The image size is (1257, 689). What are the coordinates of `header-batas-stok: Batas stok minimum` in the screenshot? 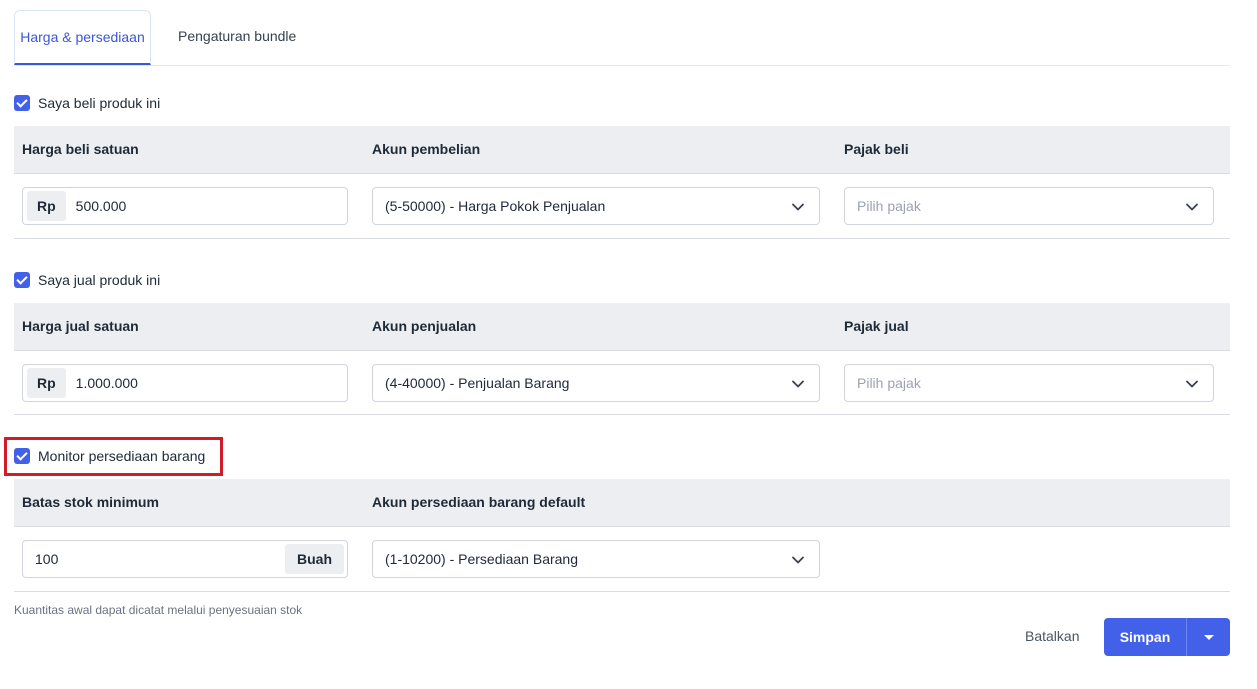 It's located at (90, 502).